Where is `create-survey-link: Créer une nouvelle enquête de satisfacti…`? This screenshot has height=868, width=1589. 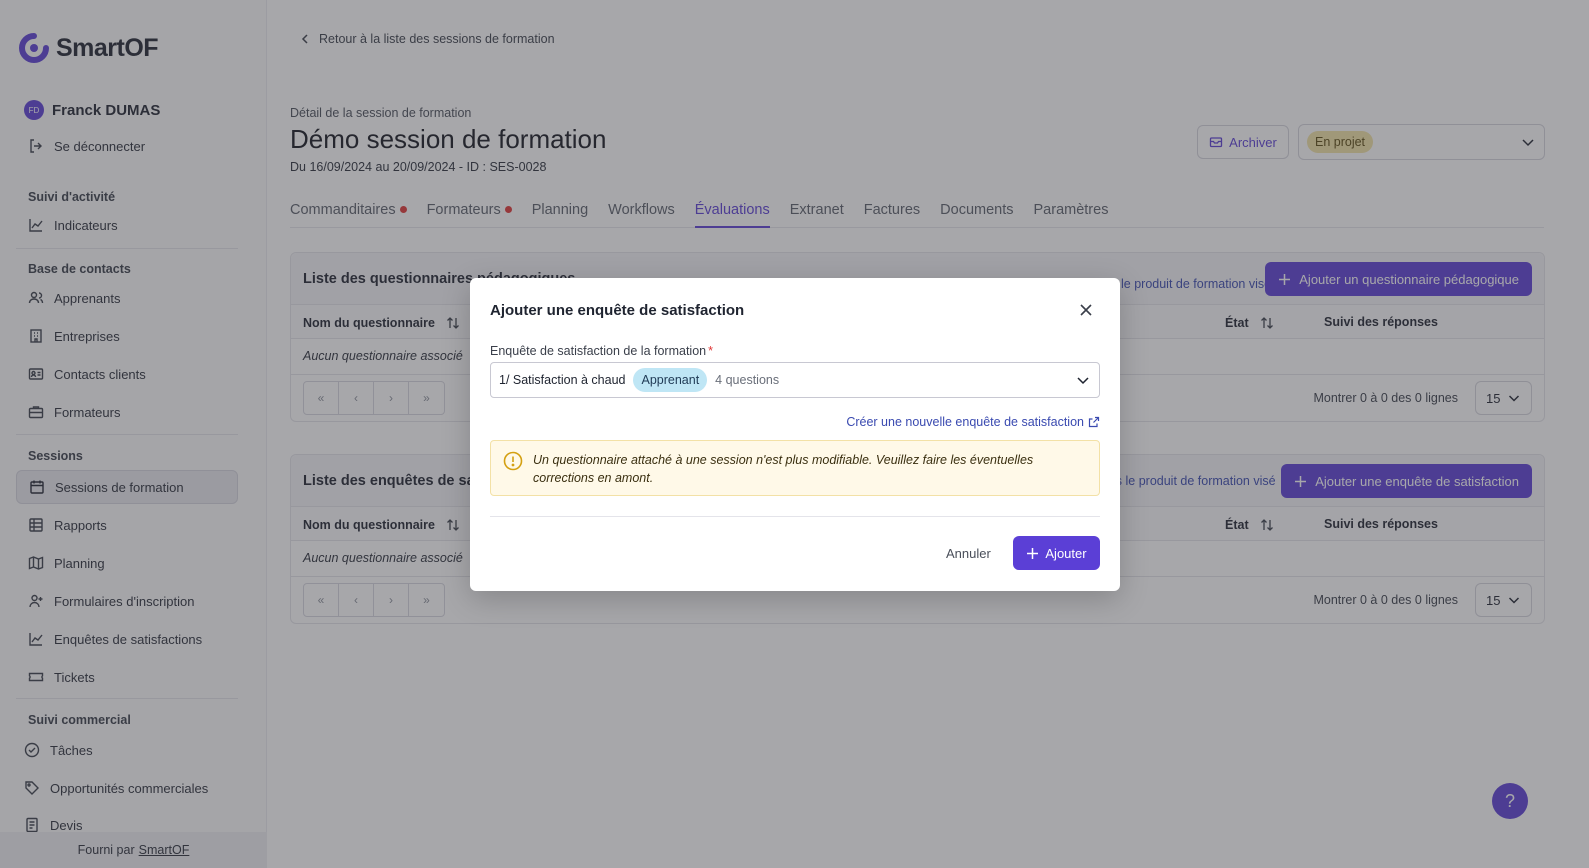 create-survey-link: Créer une nouvelle enquête de satisfacti… is located at coordinates (973, 422).